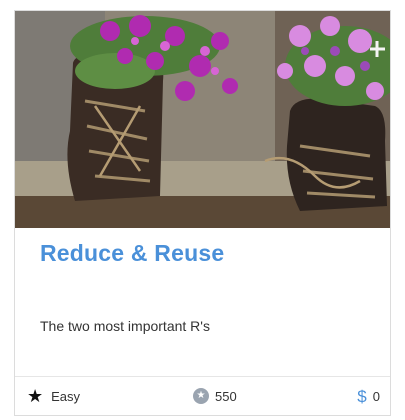 The width and height of the screenshot is (405, 420). What do you see at coordinates (35, 396) in the screenshot?
I see `star-icon: ★` at bounding box center [35, 396].